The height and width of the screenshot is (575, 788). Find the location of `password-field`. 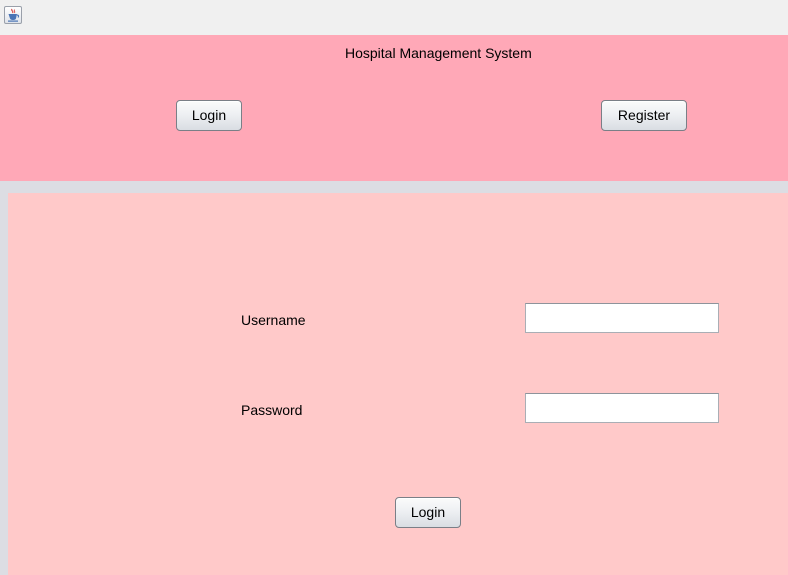

password-field is located at coordinates (622, 408).